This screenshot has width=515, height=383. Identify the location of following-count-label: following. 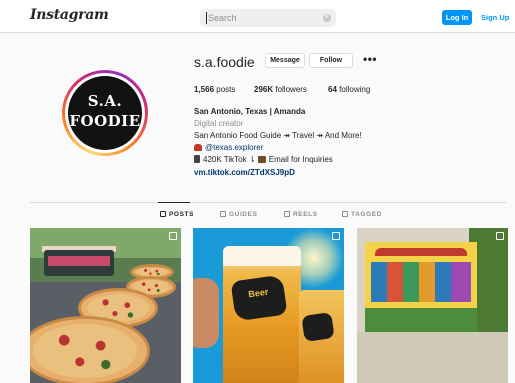
(355, 89).